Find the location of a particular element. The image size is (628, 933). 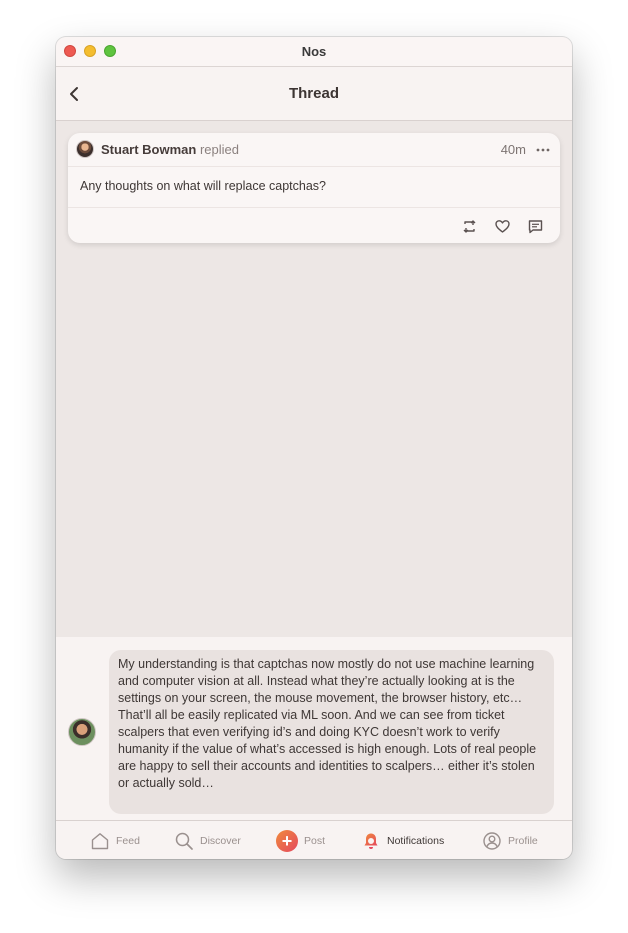

more-options-icon is located at coordinates (543, 150).